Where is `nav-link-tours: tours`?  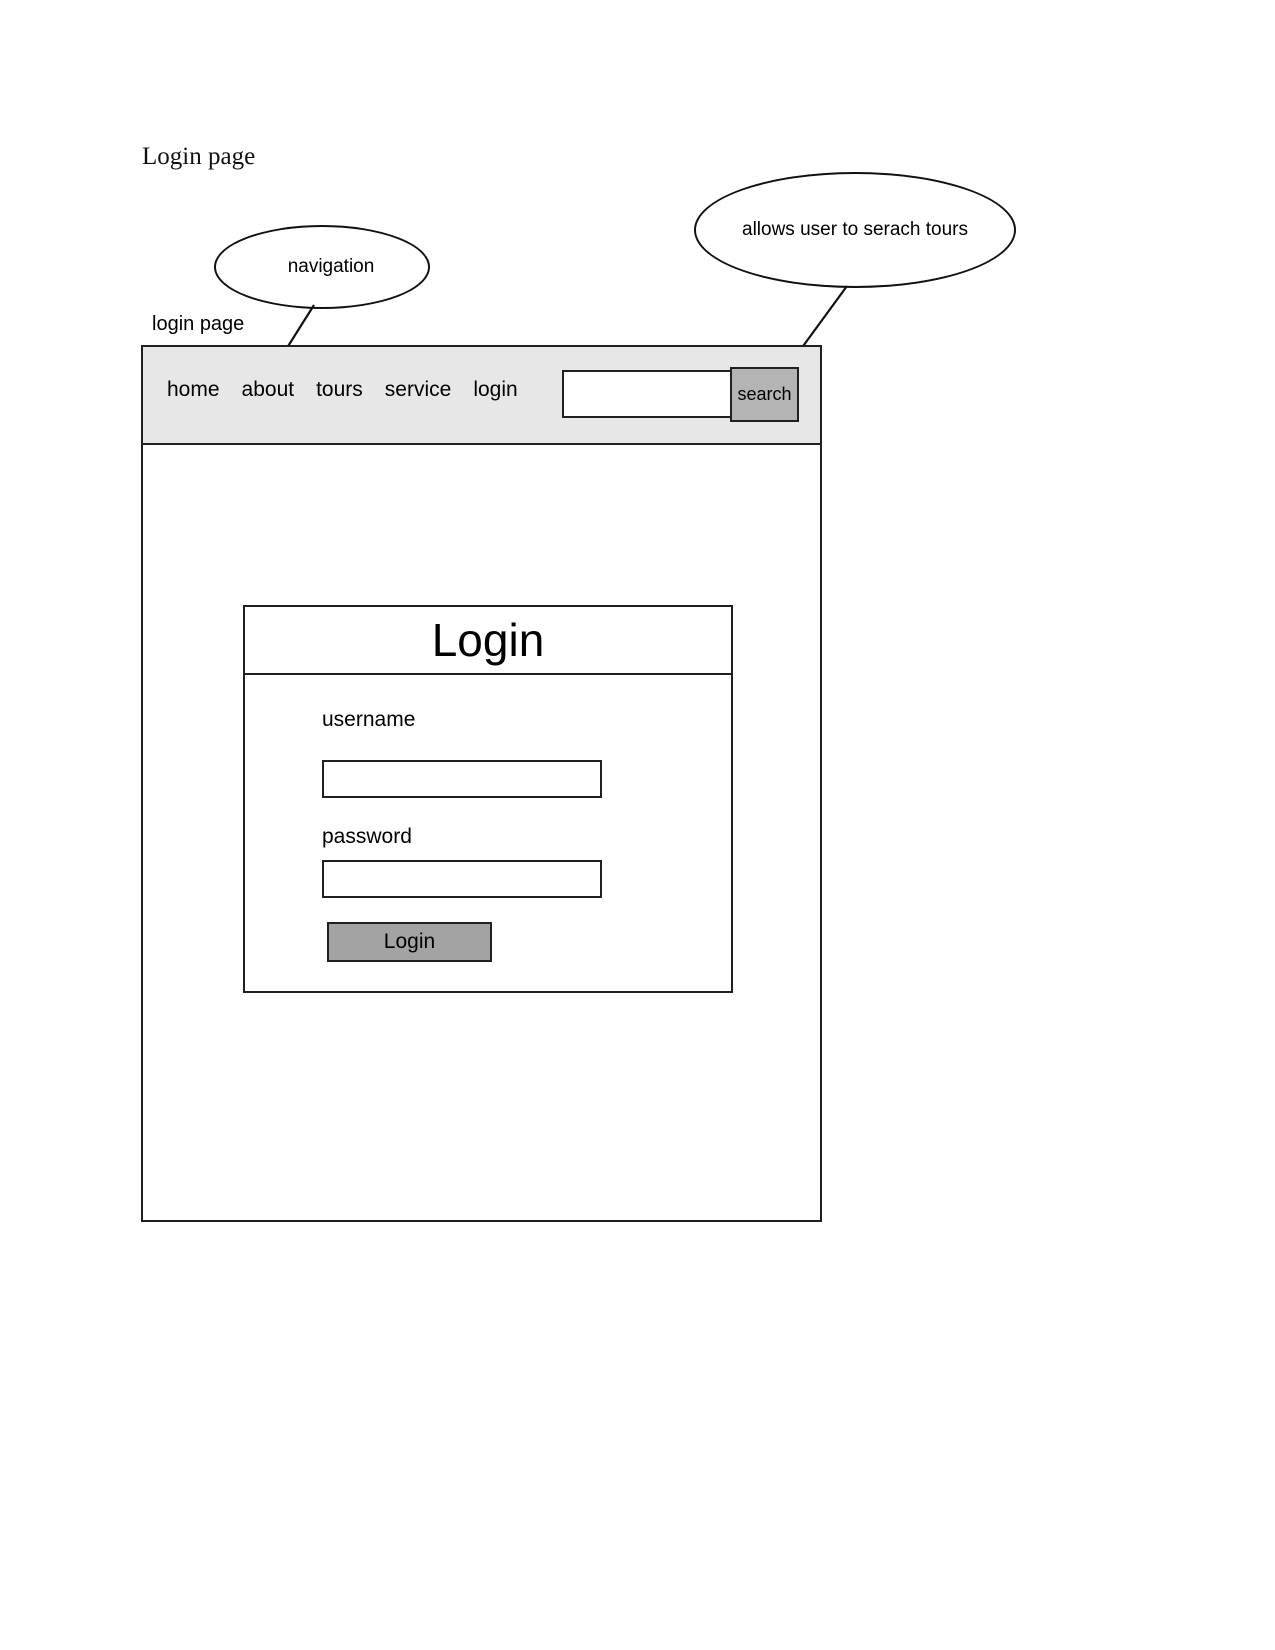
nav-link-tours: tours is located at coordinates (339, 390).